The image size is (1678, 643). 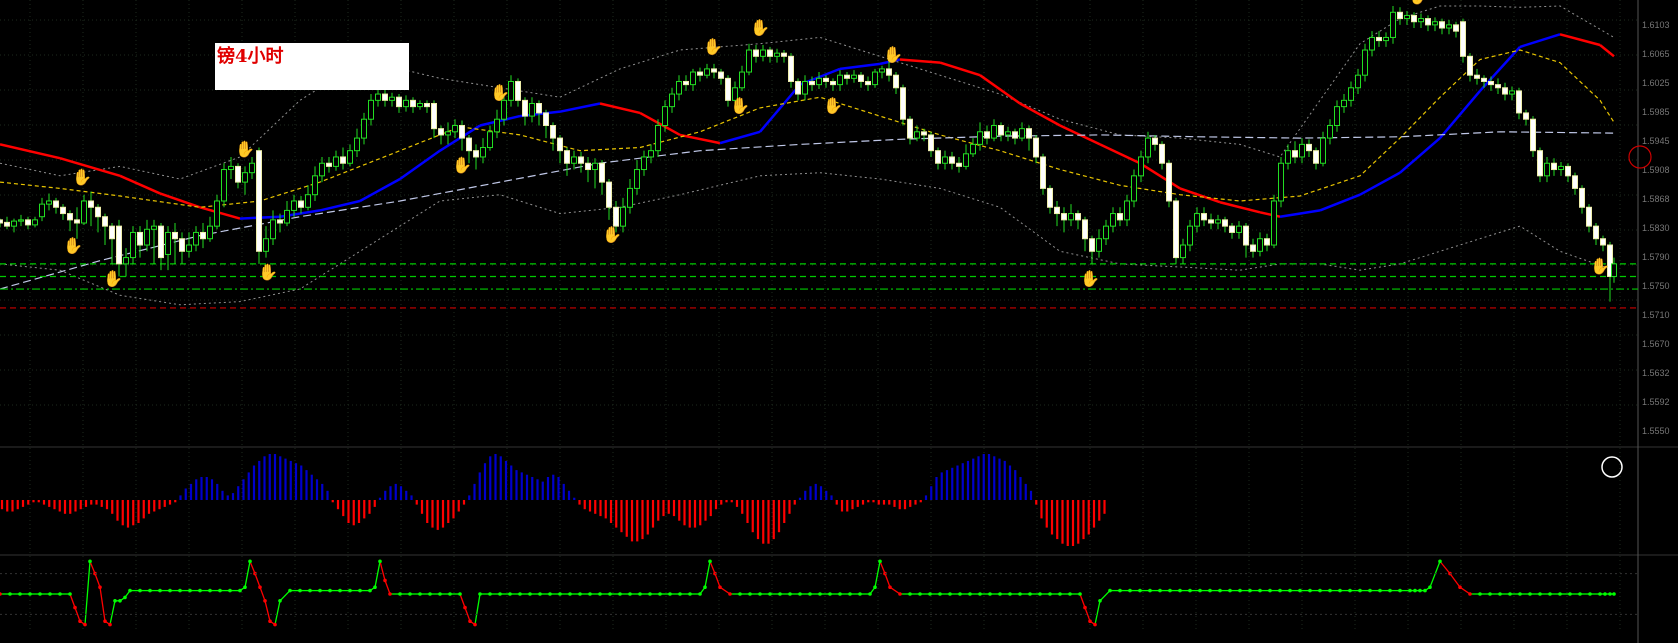 I want to click on price-tick-label: 1.5592, so click(x=1656, y=402).